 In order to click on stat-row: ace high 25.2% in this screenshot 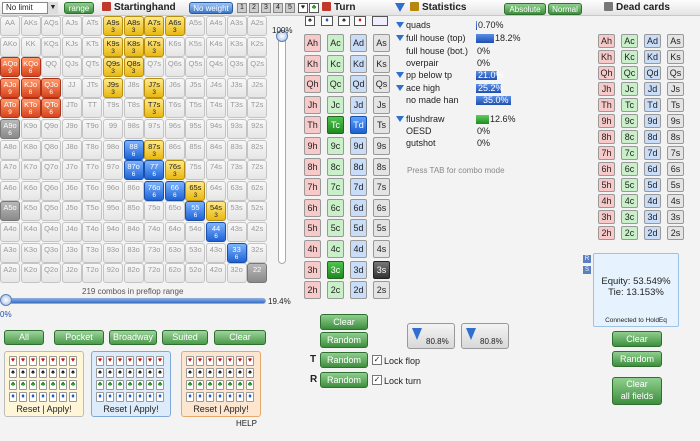, I will do `click(494, 88)`.